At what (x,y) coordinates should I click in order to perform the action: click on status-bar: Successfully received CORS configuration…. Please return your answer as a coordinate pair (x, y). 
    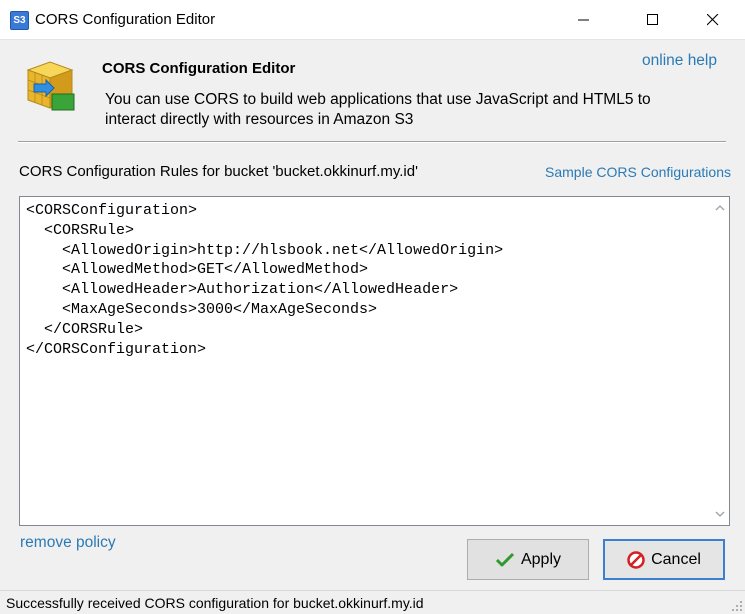
    Looking at the image, I should click on (372, 602).